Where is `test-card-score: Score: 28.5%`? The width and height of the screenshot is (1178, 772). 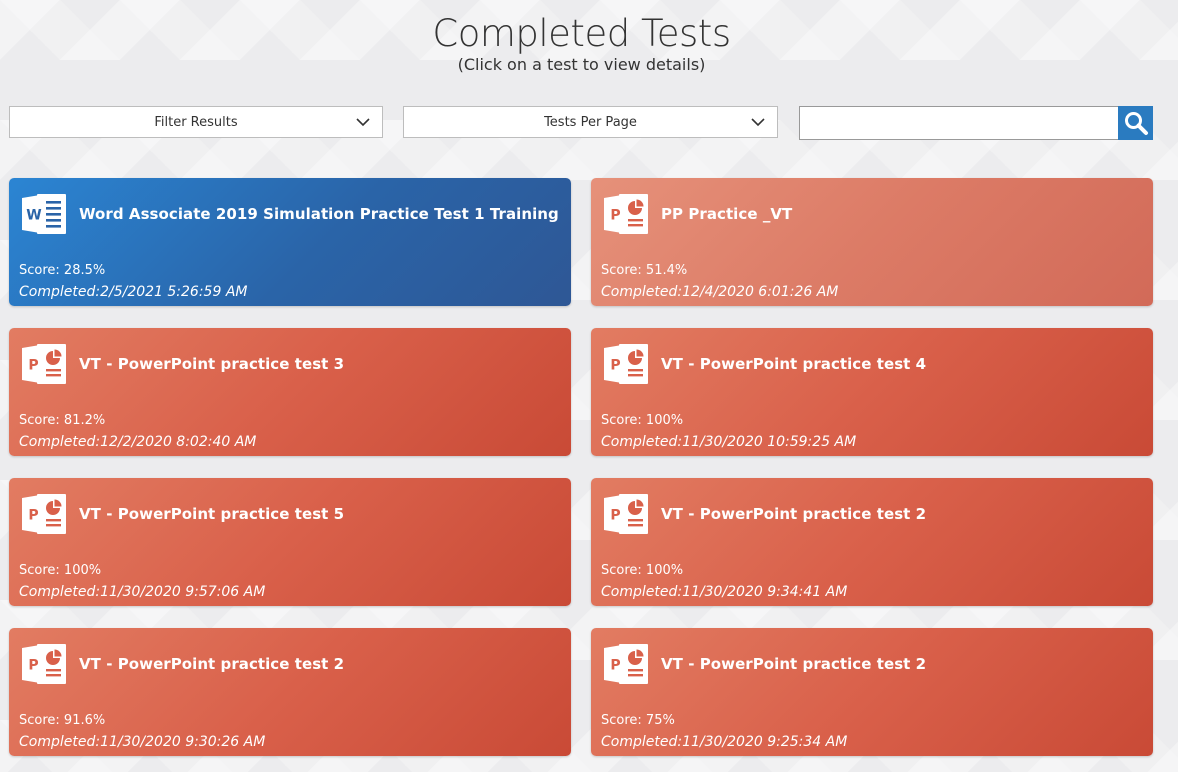
test-card-score: Score: 28.5% is located at coordinates (62, 270).